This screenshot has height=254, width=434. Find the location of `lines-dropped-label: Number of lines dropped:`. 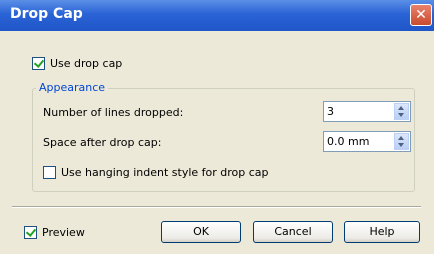

lines-dropped-label: Number of lines dropped: is located at coordinates (113, 112).